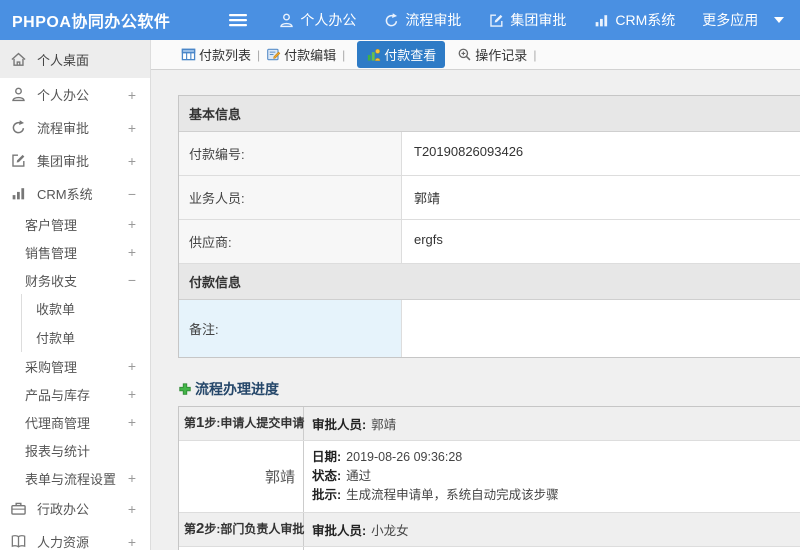  I want to click on sidebar-item-label: 集团审批, so click(63, 161).